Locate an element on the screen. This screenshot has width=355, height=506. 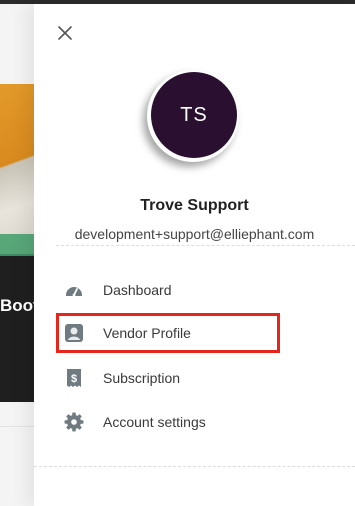
menu-item-account-settings: Account settings is located at coordinates (168, 422).